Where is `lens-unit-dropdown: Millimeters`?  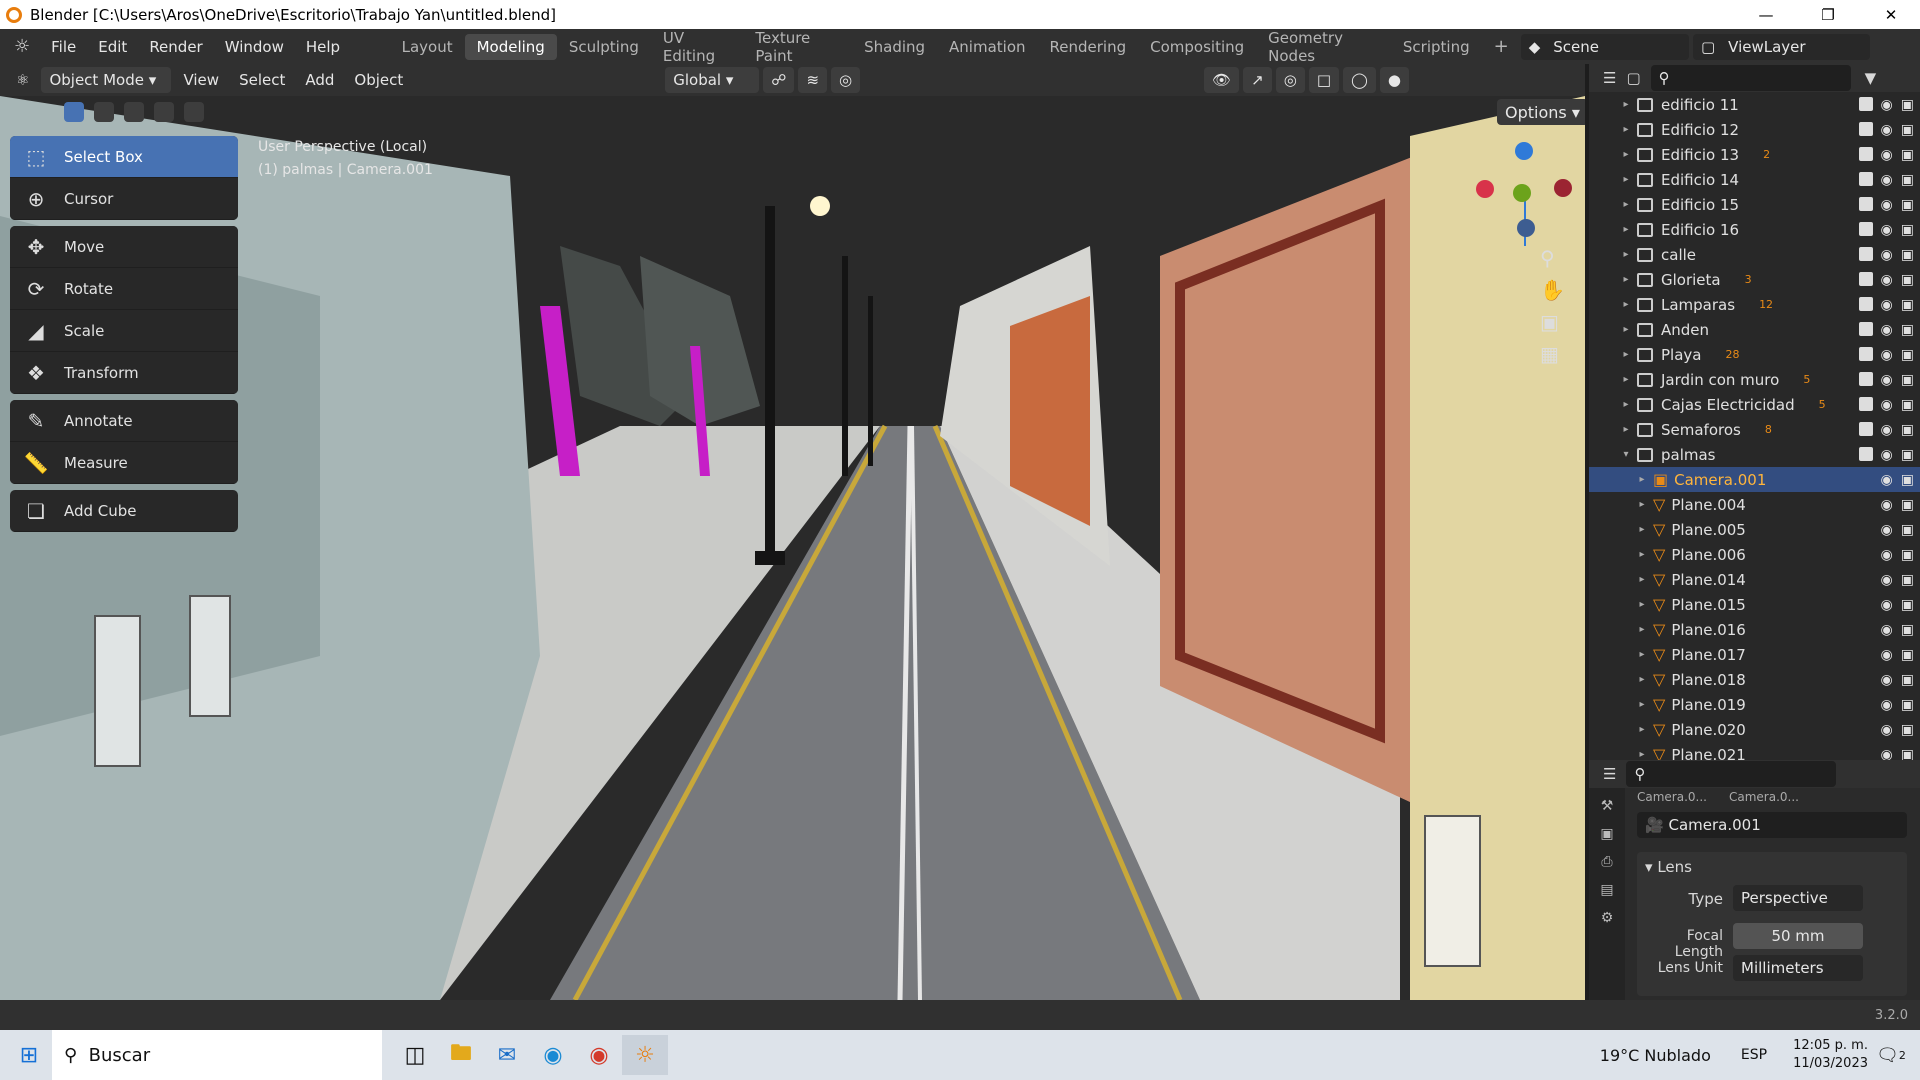 lens-unit-dropdown: Millimeters is located at coordinates (1798, 968).